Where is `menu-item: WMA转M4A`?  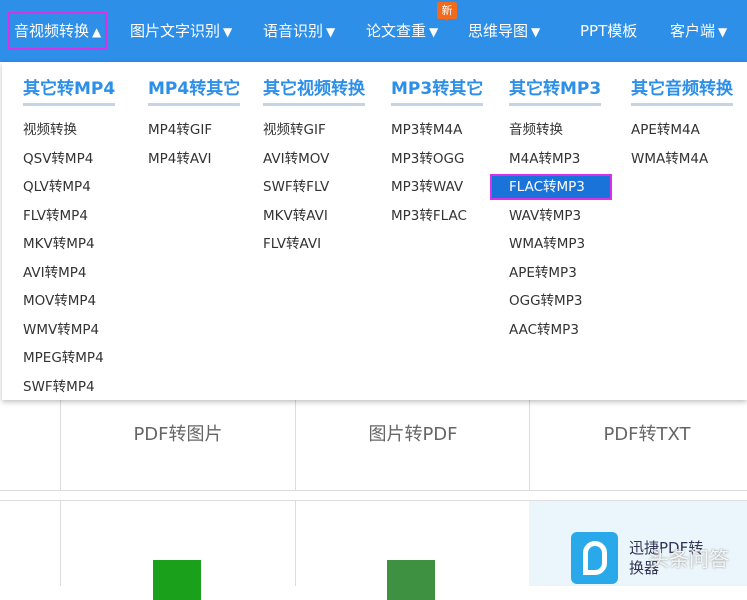 menu-item: WMA转M4A is located at coordinates (682, 159).